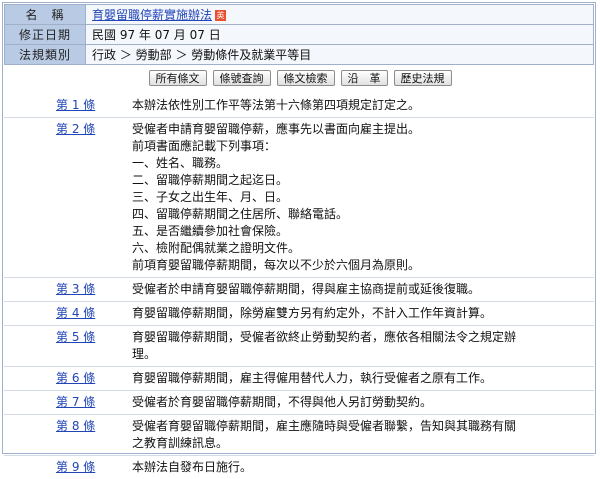  What do you see at coordinates (339, 34) in the screenshot?
I see `date-value: 民國 97 年 07 月 07 日` at bounding box center [339, 34].